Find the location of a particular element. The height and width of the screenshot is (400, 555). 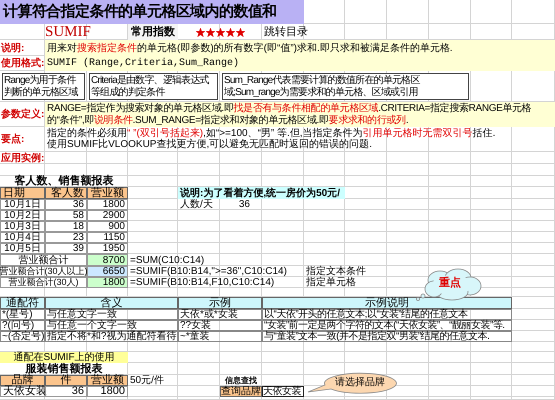

table-cell: 10月2日 is located at coordinates (22, 215).